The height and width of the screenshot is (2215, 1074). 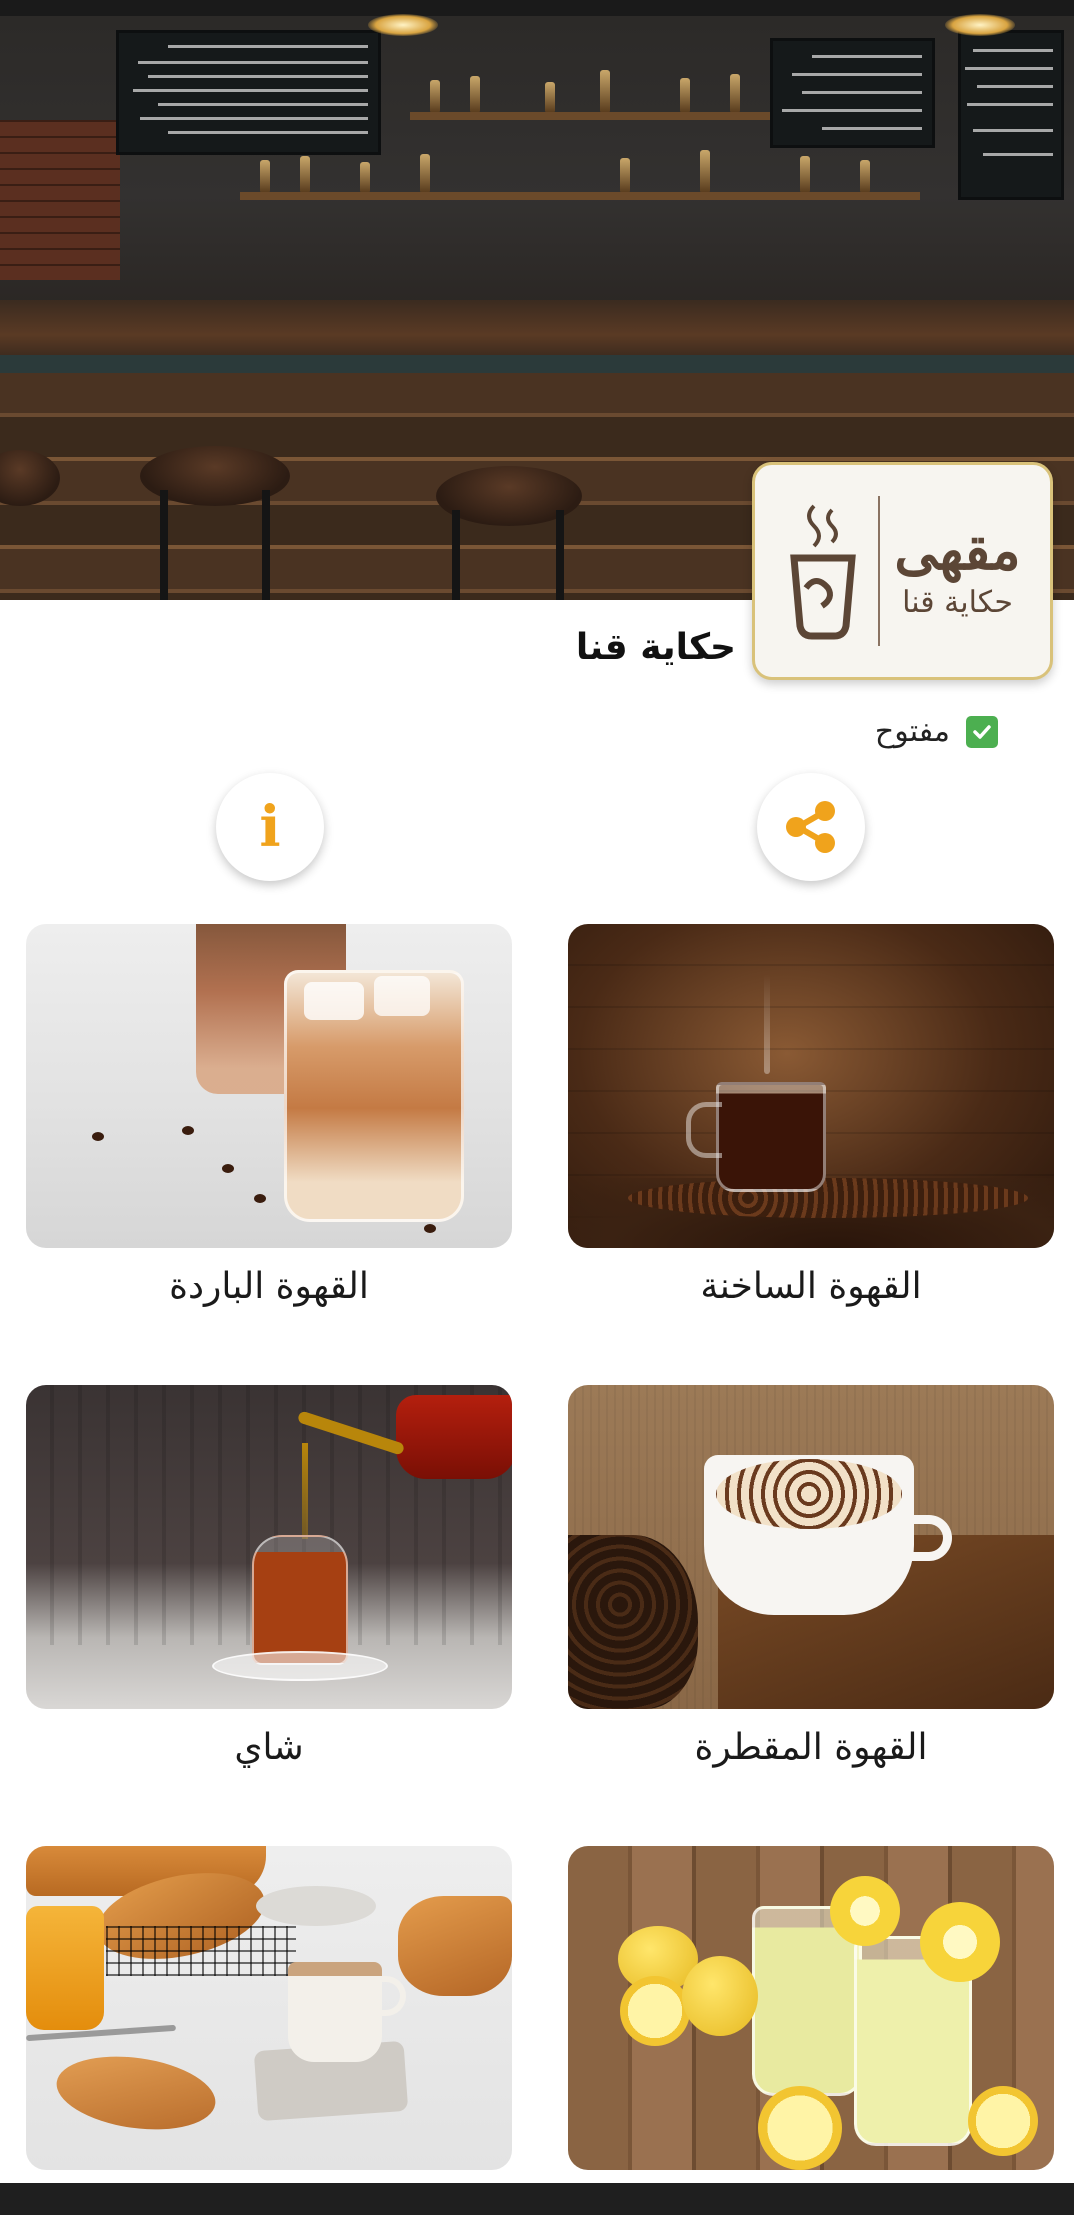 I want to click on share-icon, so click(x=810, y=827).